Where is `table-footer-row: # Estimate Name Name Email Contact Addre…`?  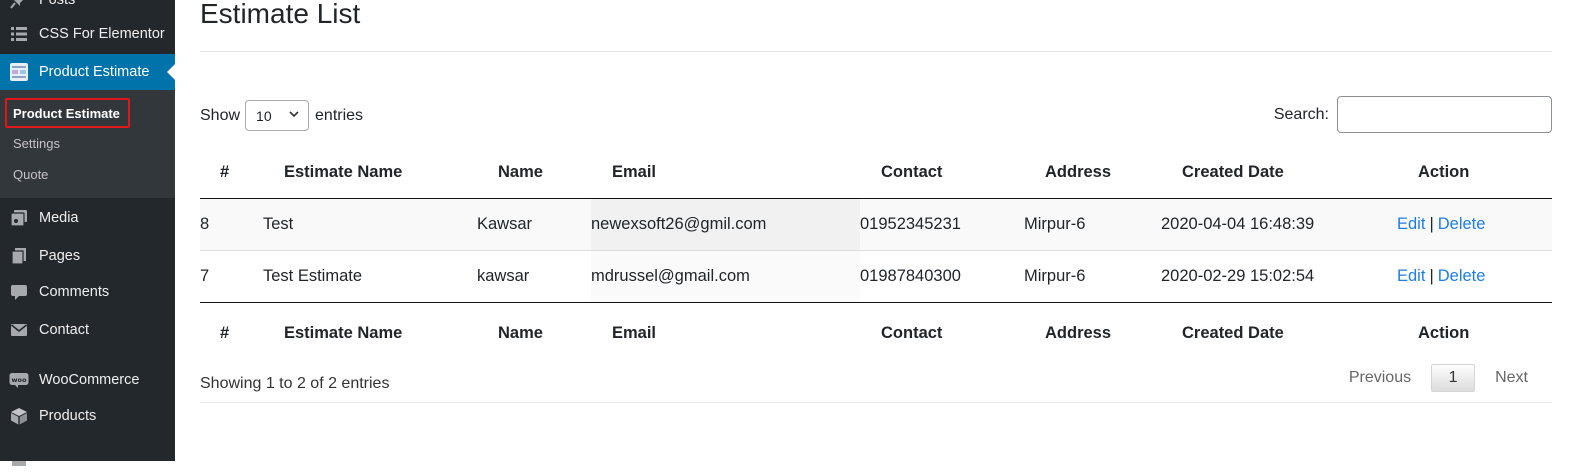
table-footer-row: # Estimate Name Name Email Contact Addre… is located at coordinates (876, 332).